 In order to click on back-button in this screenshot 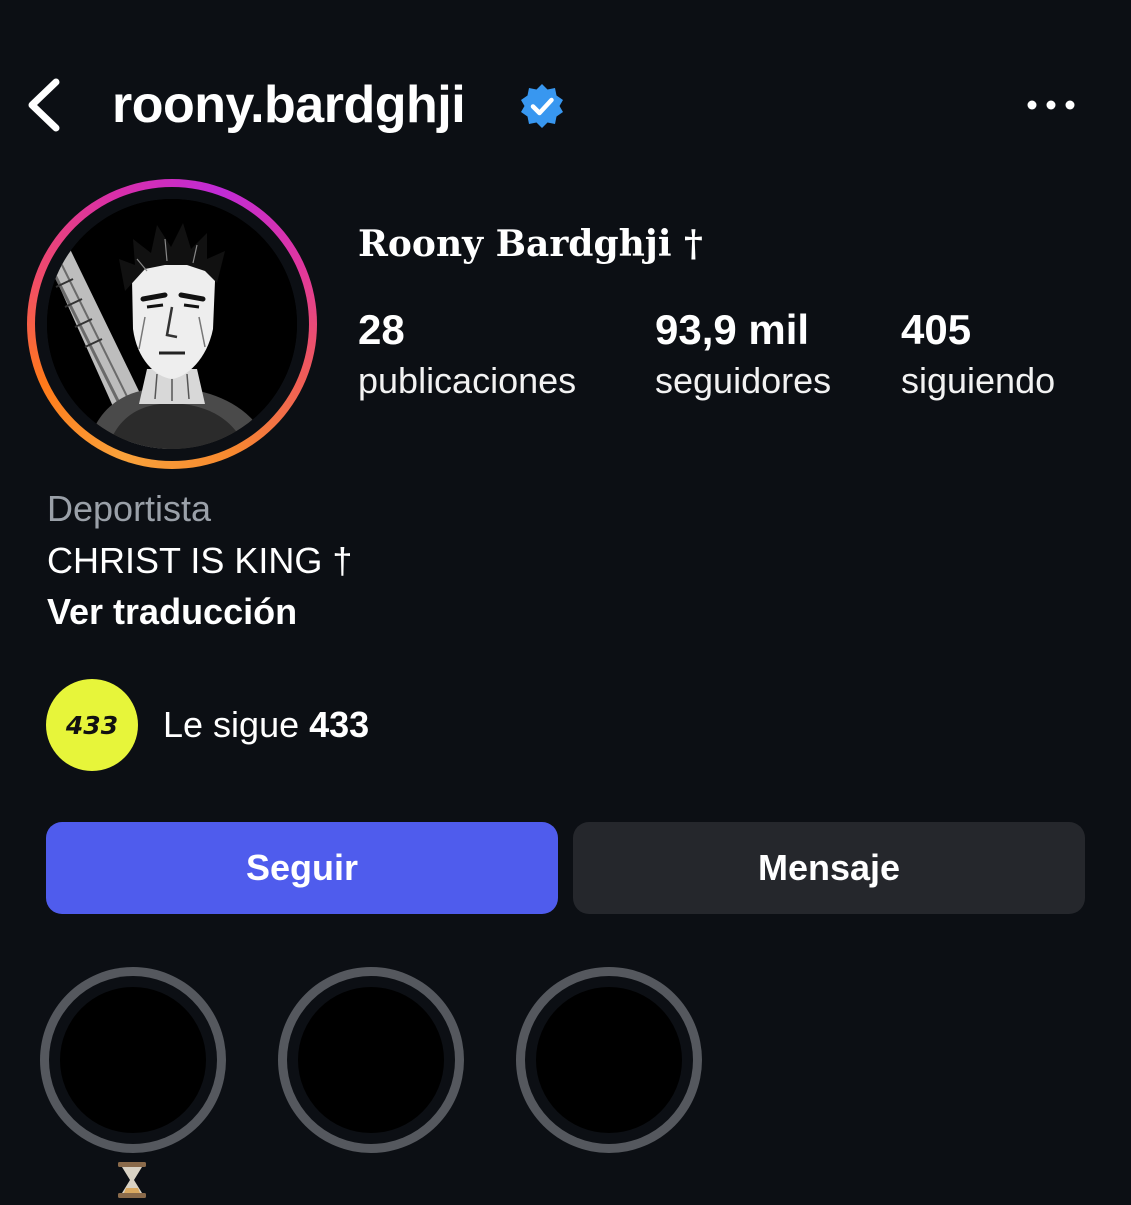, I will do `click(48, 105)`.